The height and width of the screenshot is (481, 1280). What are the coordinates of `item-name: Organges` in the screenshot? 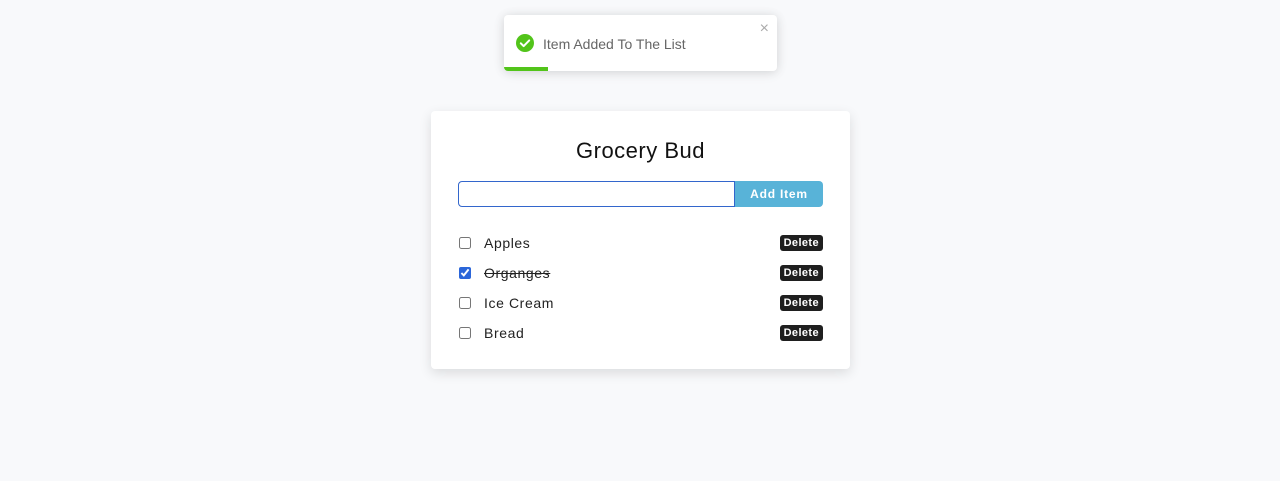 It's located at (517, 273).